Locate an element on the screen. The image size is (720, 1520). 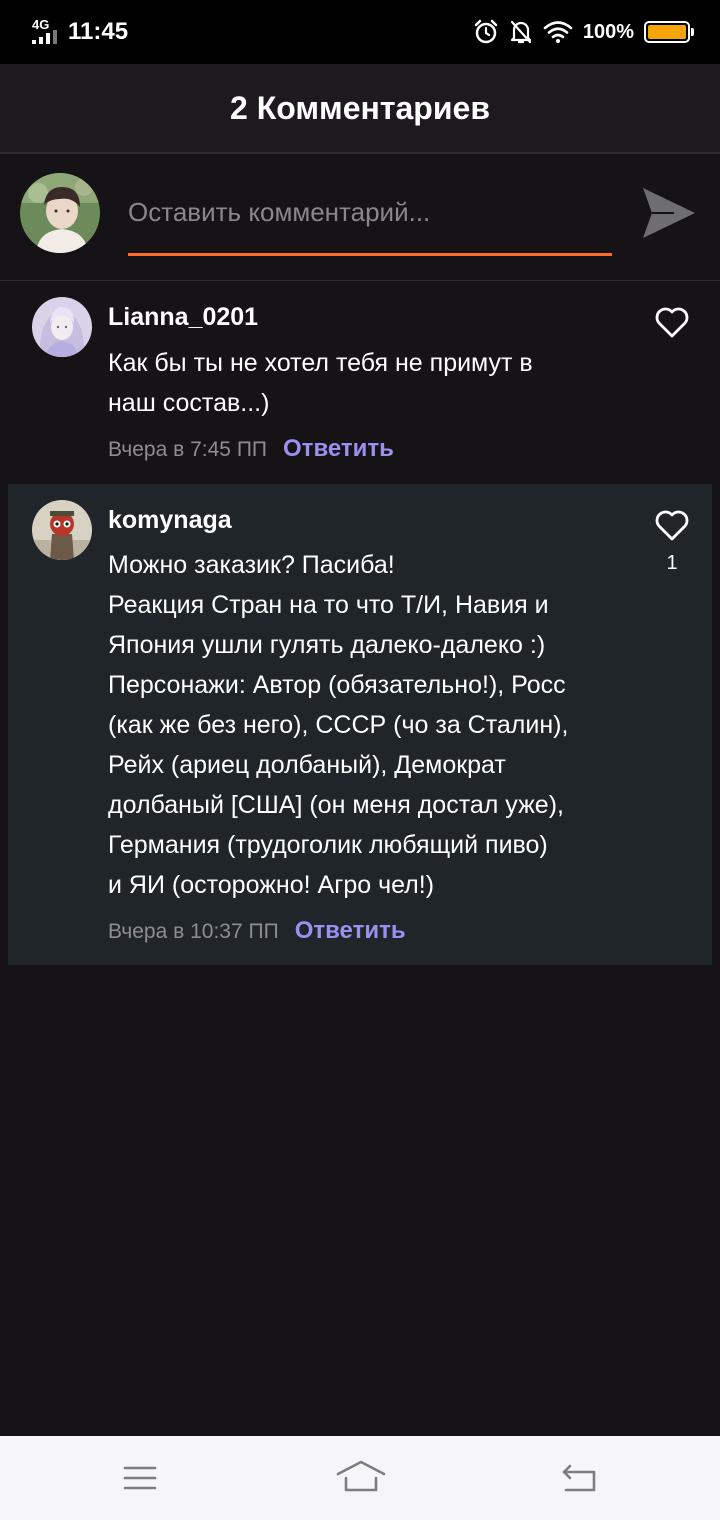
status-bar: 4G 11:45 100% is located at coordinates (360, 32).